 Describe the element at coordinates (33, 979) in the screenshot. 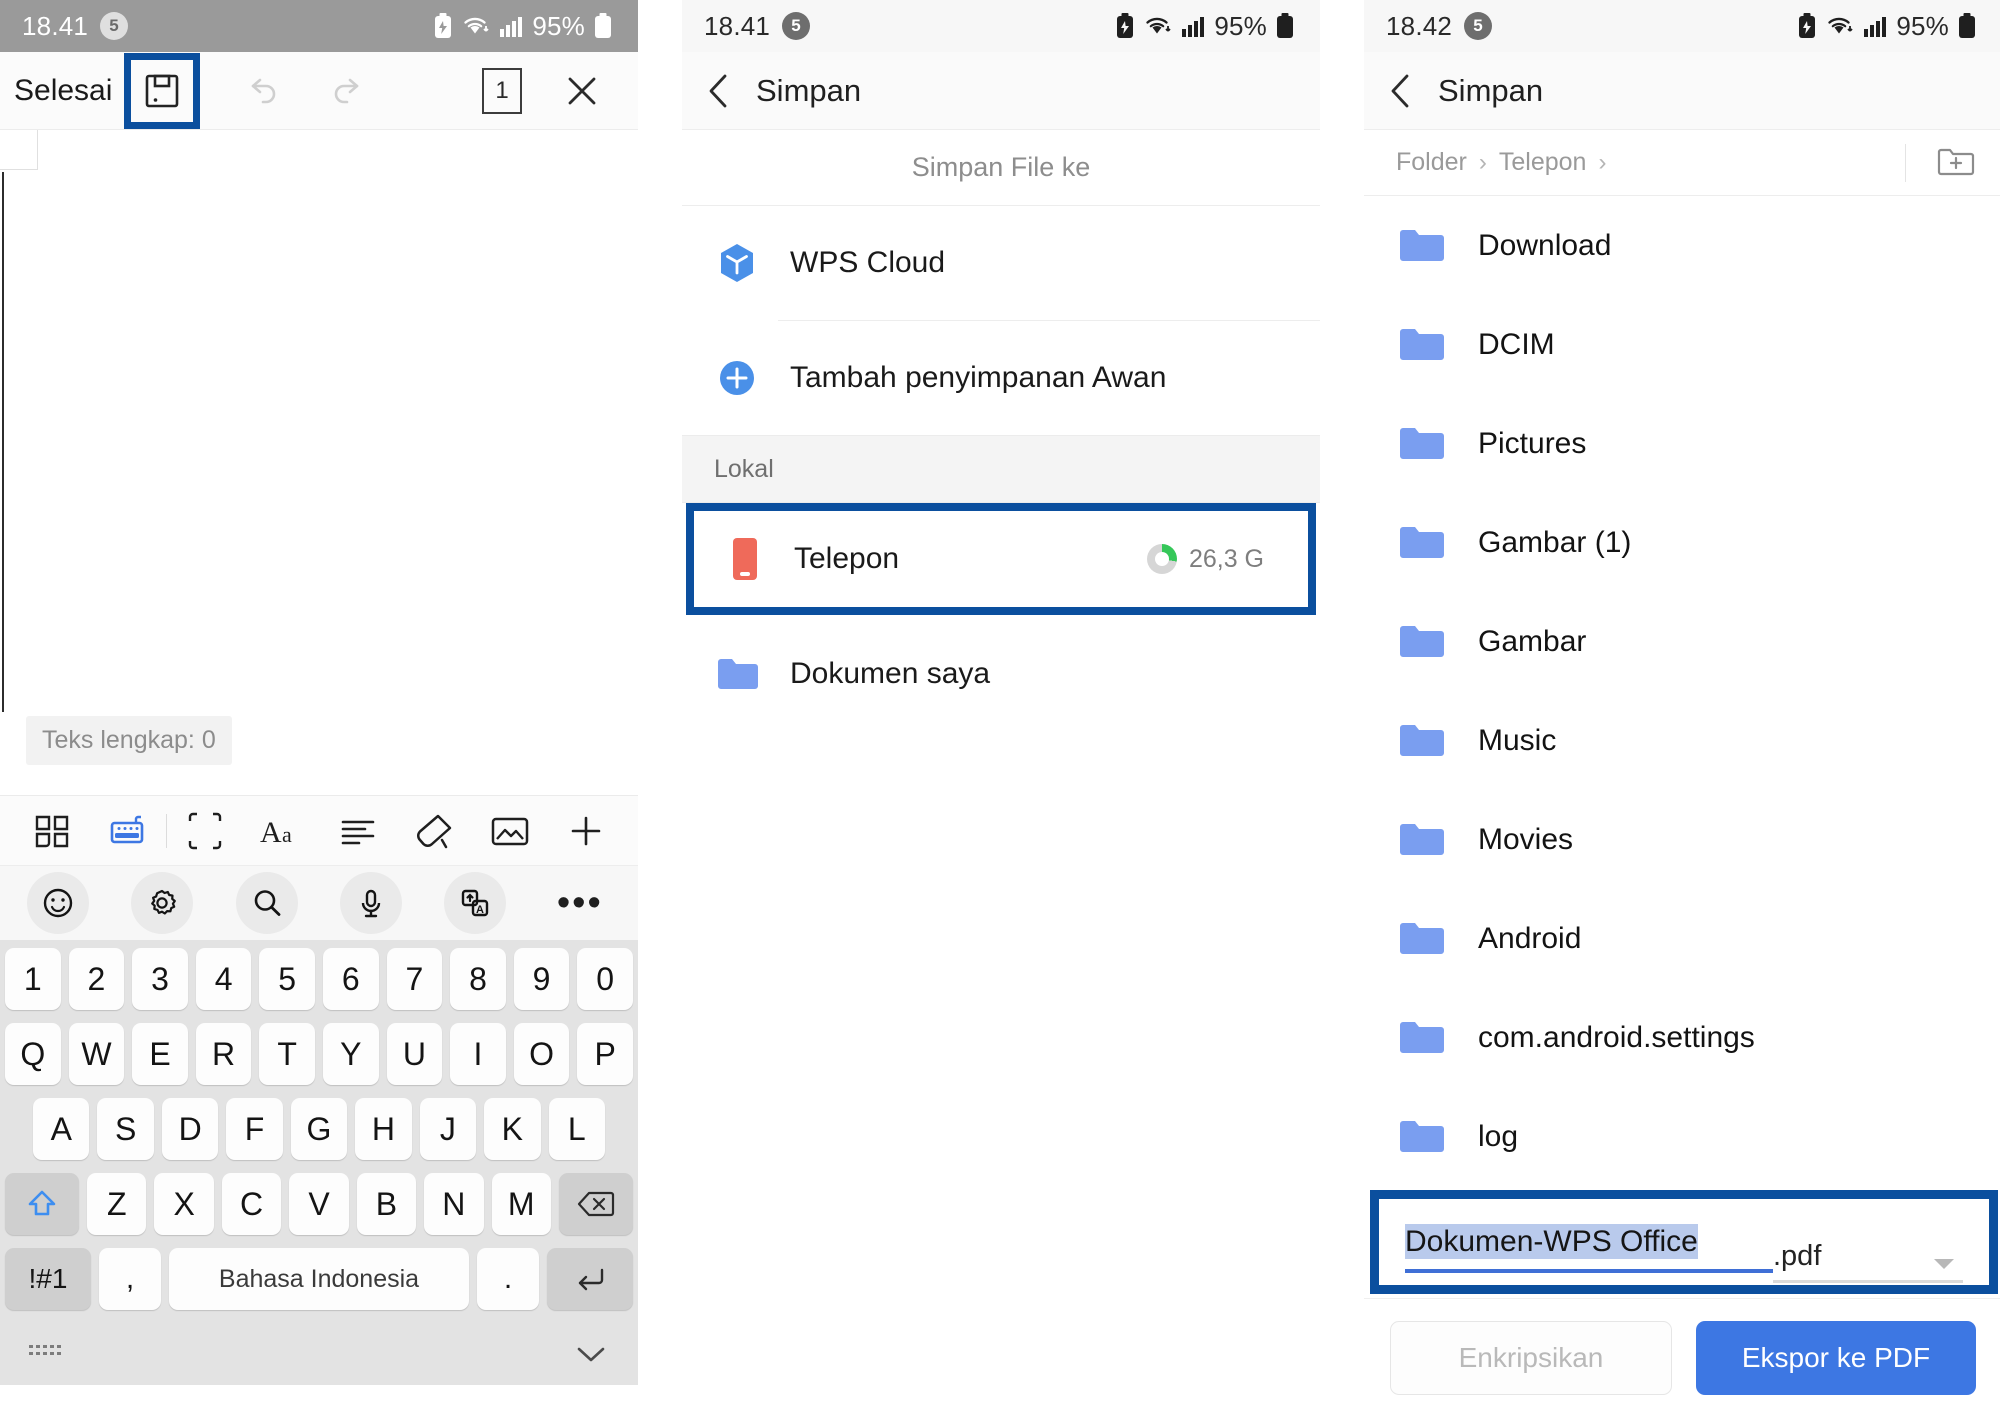

I see `key: 1` at that location.